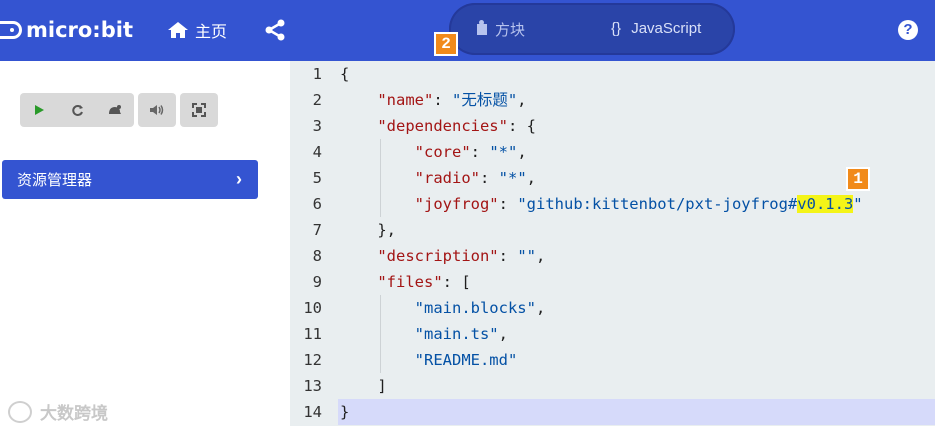  What do you see at coordinates (197, 30) in the screenshot?
I see `home-button: 主页` at bounding box center [197, 30].